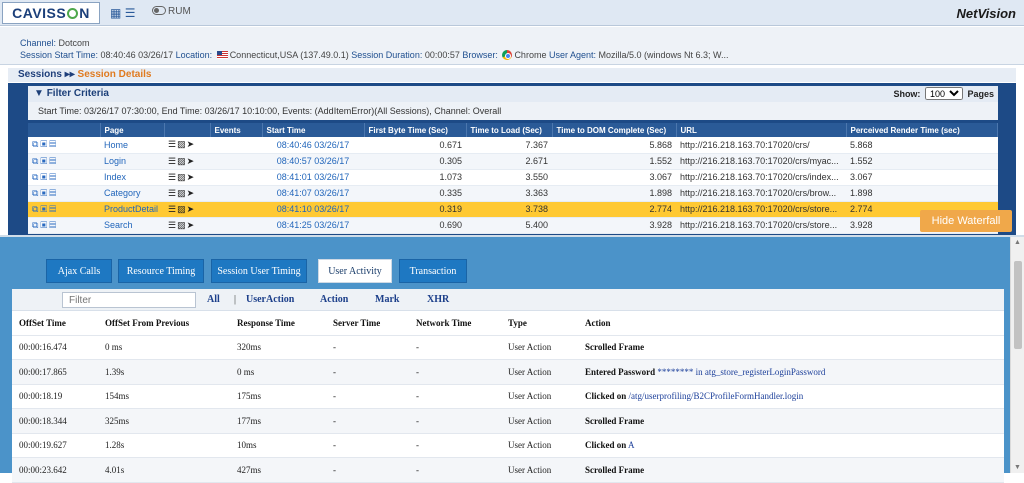 Image resolution: width=1024 pixels, height=483 pixels. Describe the element at coordinates (40, 74) in the screenshot. I see `breadcrumb-sessions: Sessions` at that location.